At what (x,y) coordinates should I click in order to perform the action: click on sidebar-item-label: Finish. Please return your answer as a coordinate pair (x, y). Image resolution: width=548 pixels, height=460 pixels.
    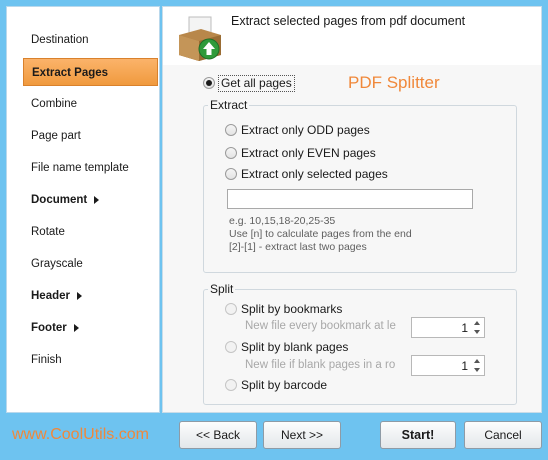
    Looking at the image, I should click on (46, 360).